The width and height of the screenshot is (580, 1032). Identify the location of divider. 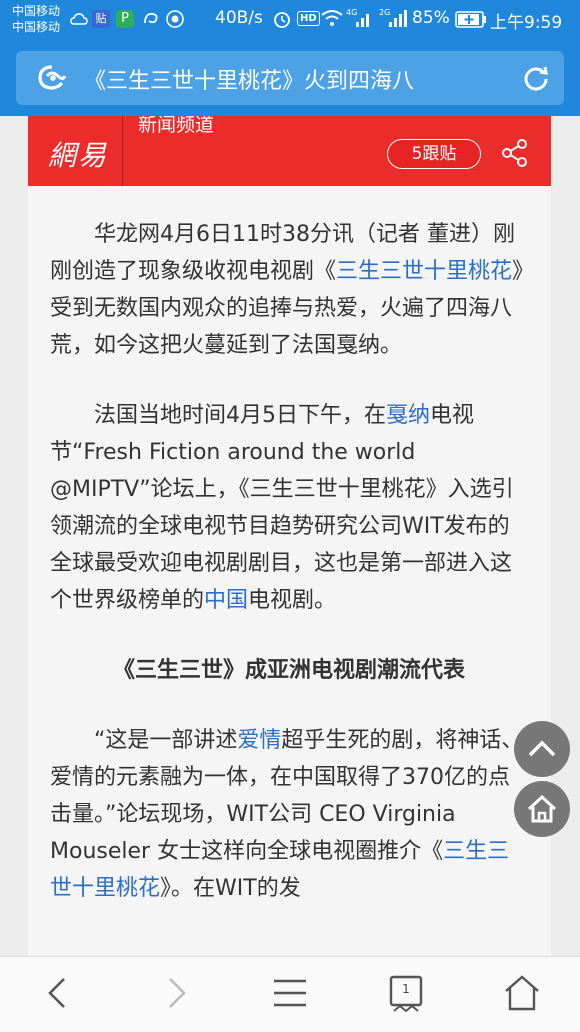
(122, 151).